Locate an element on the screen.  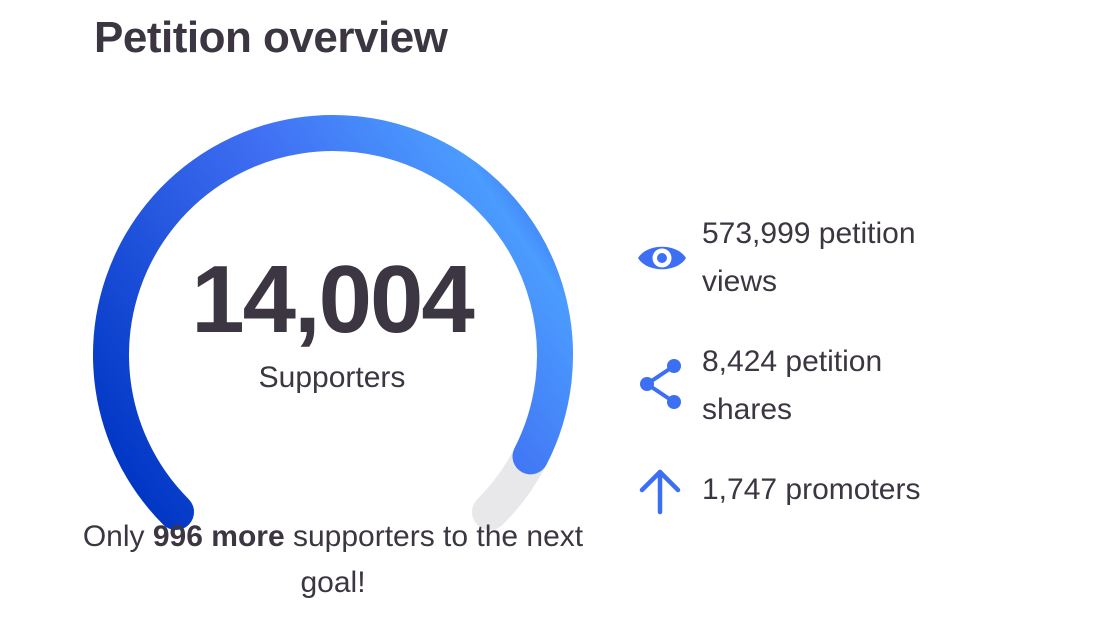
goal-message-prefix: Only is located at coordinates (117, 536).